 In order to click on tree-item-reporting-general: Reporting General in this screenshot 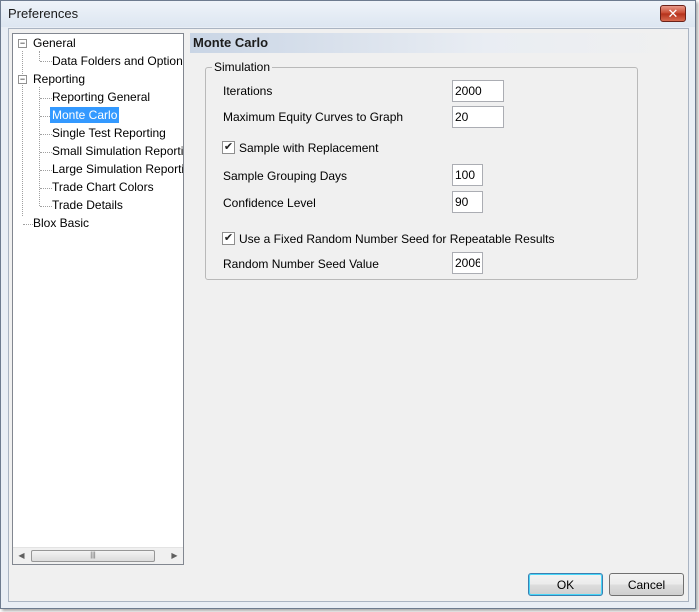, I will do `click(101, 97)`.